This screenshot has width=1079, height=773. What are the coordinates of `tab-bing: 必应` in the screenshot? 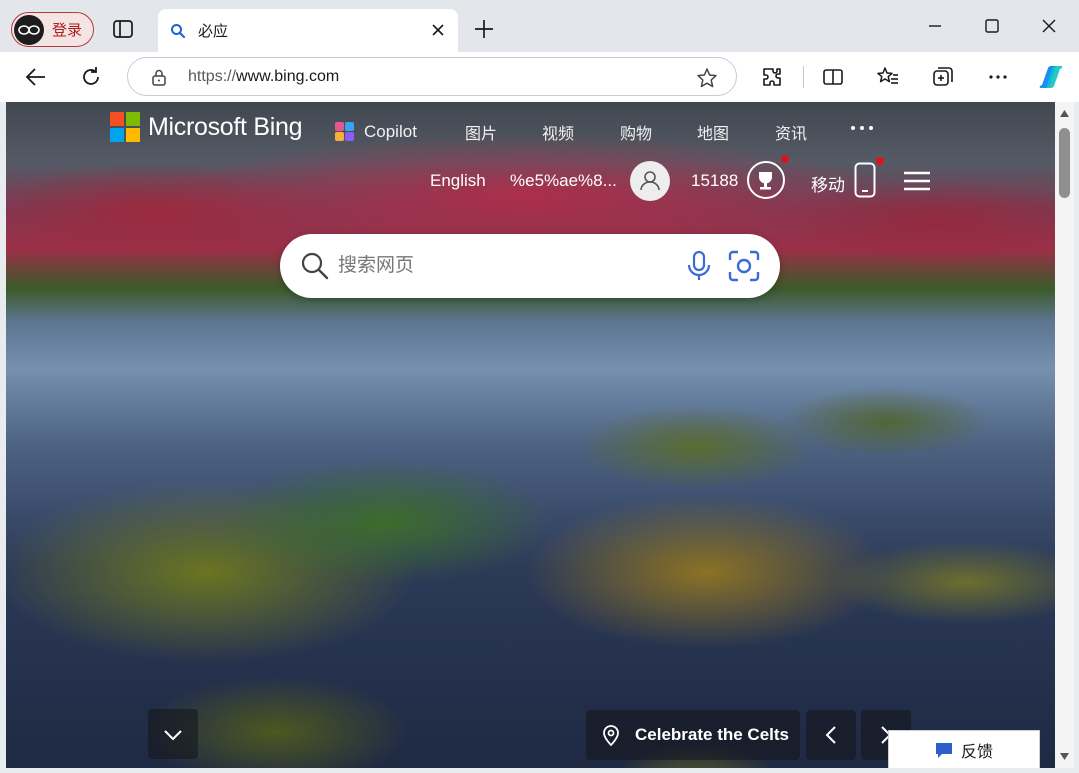 It's located at (308, 30).